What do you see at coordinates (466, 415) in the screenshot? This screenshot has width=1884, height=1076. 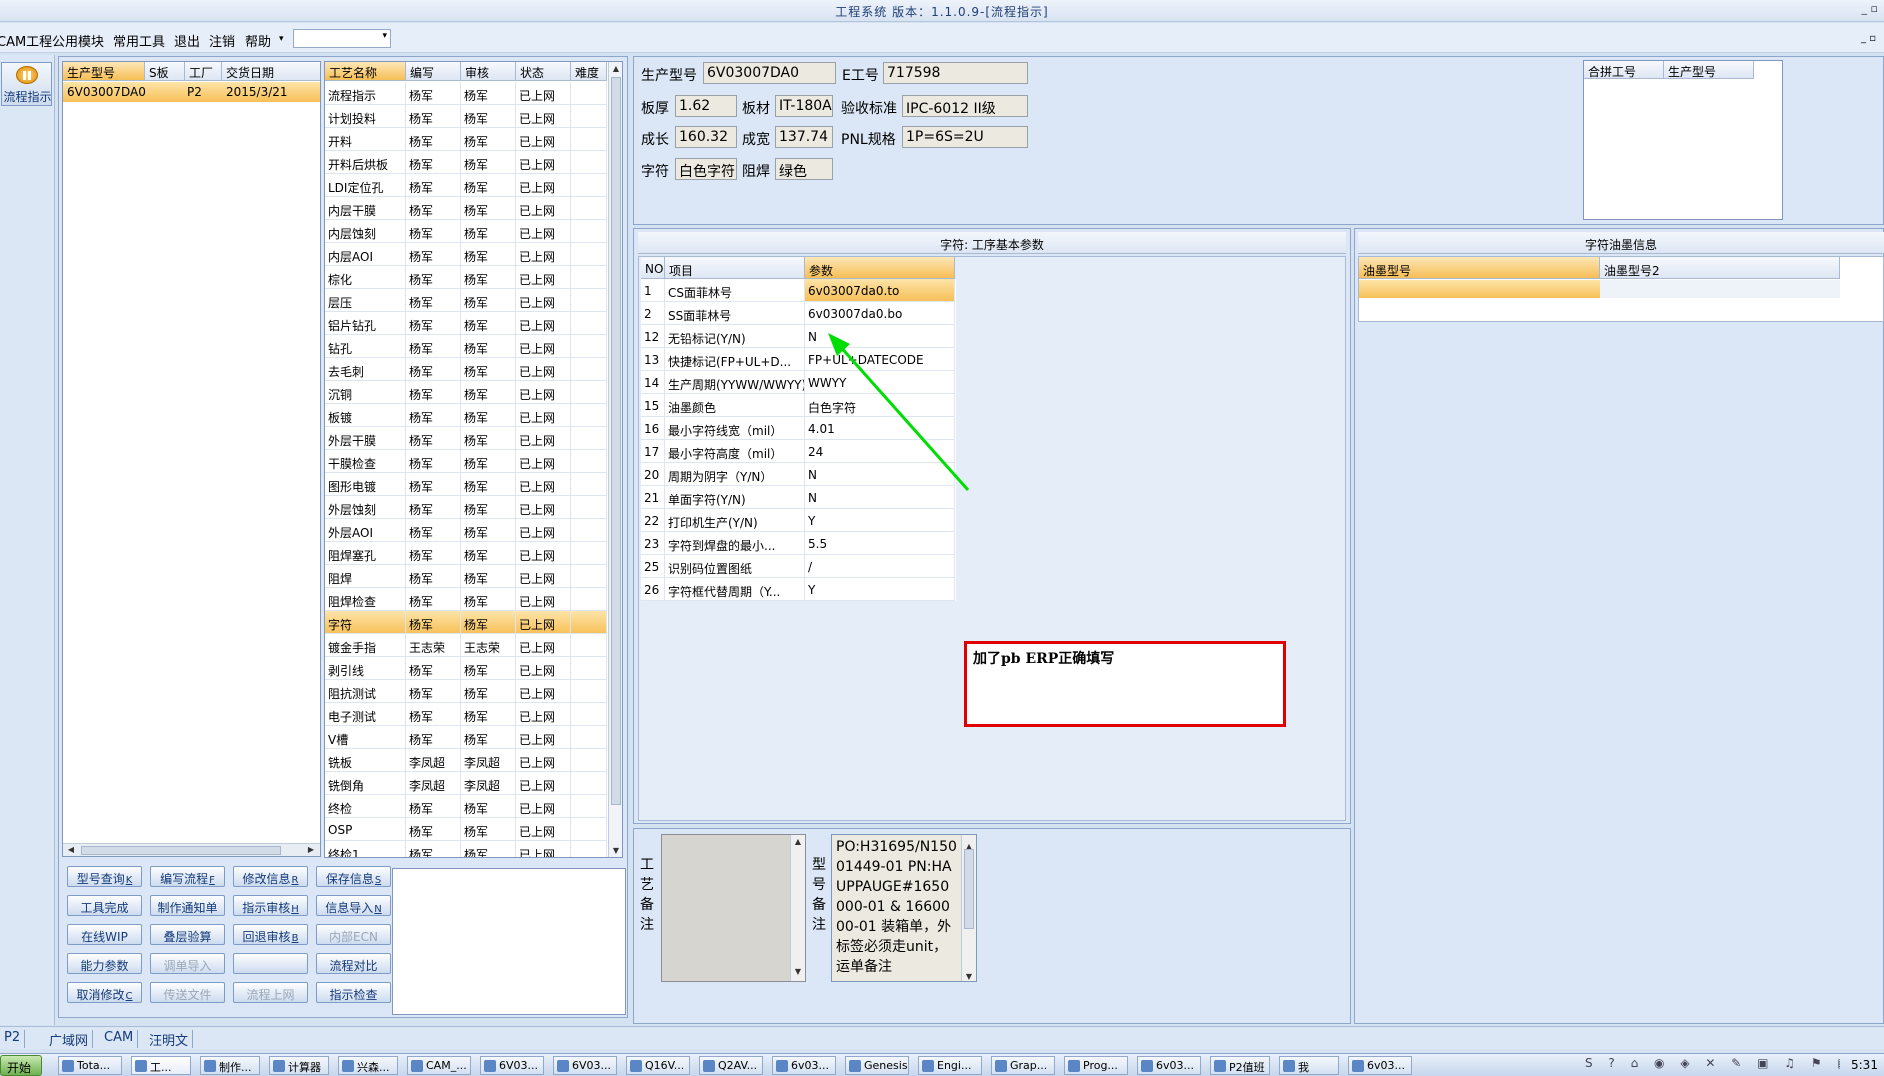 I see `table-row: 板镀 杨军 杨军 已上网` at bounding box center [466, 415].